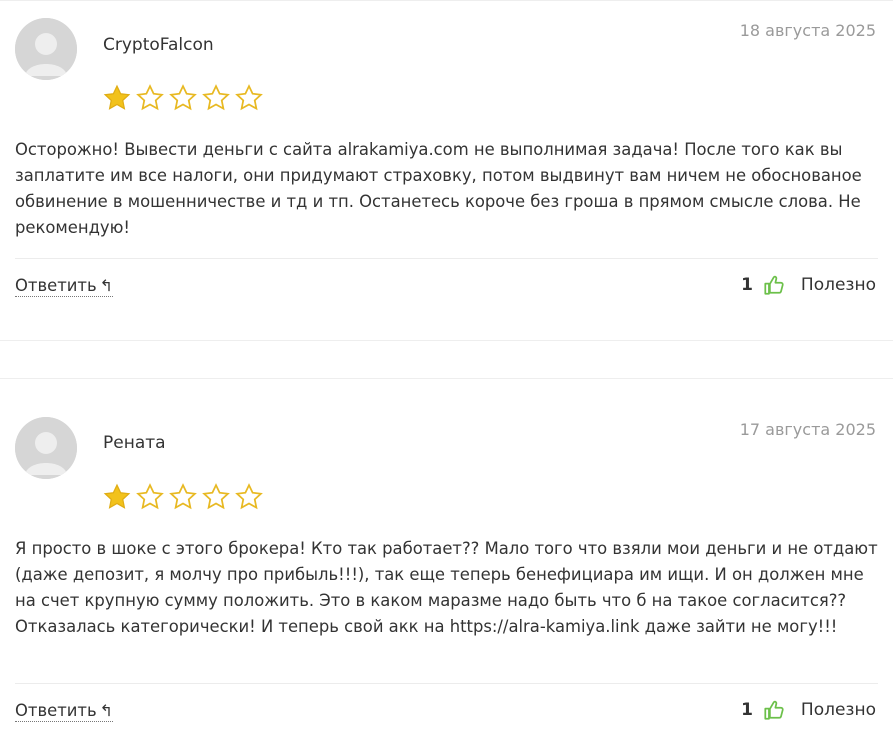 This screenshot has width=893, height=753. I want to click on review-author: Рената, so click(134, 443).